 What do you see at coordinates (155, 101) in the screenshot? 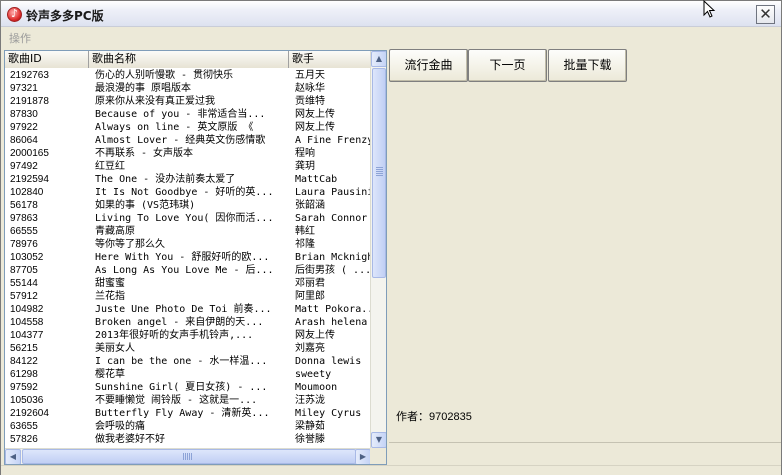
I see `cell-song-name: 原来你从来没有真正爱过我` at bounding box center [155, 101].